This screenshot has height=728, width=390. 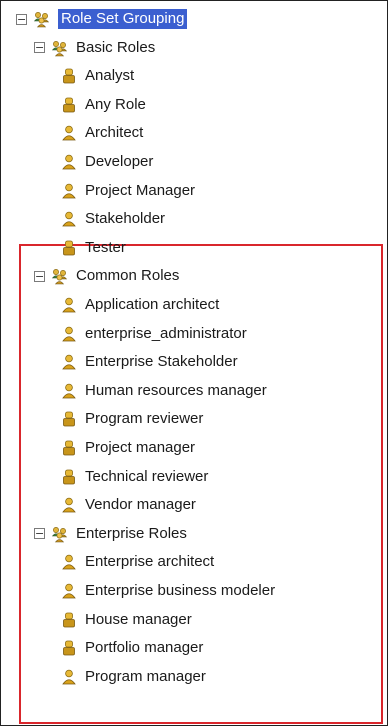 I want to click on tree-item: enterprise_administrator, so click(x=153, y=334).